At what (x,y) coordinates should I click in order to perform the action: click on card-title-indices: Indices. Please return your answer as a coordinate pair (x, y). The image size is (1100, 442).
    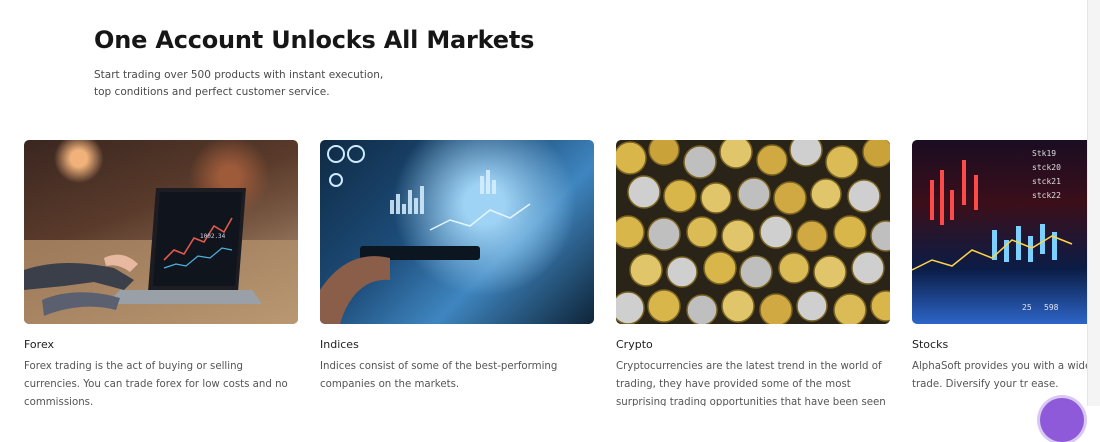
    Looking at the image, I should click on (339, 344).